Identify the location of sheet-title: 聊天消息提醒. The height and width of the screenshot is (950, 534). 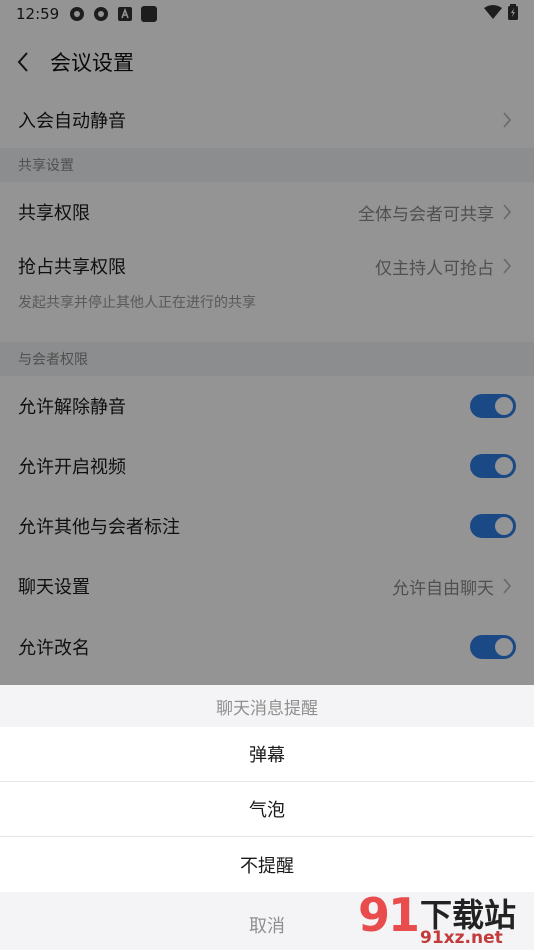
(267, 708).